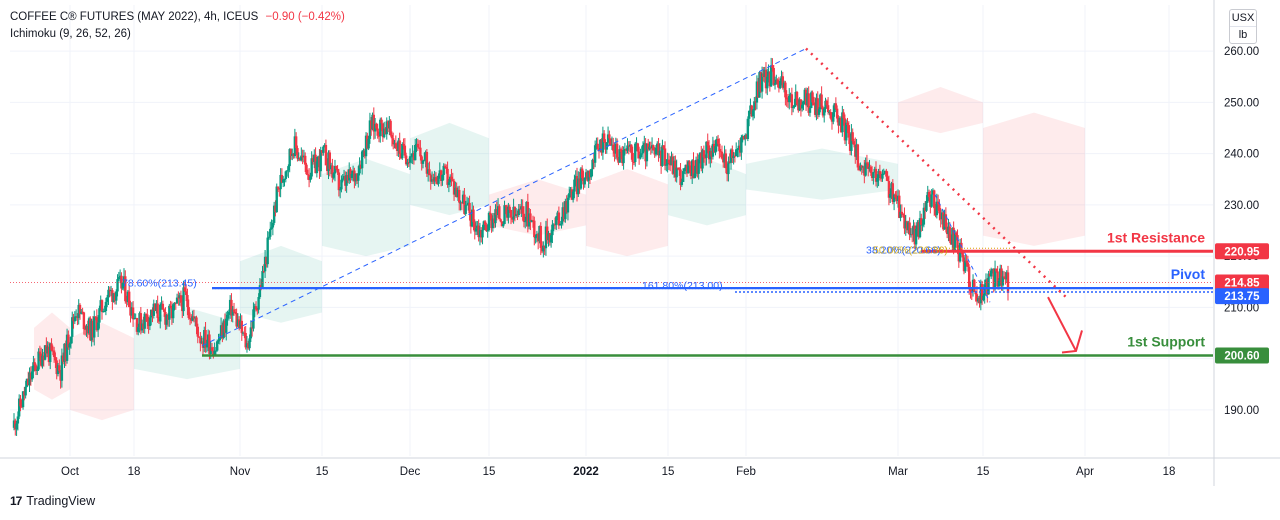 The width and height of the screenshot is (1280, 520). Describe the element at coordinates (240, 472) in the screenshot. I see `x-tick-label: Nov` at that location.